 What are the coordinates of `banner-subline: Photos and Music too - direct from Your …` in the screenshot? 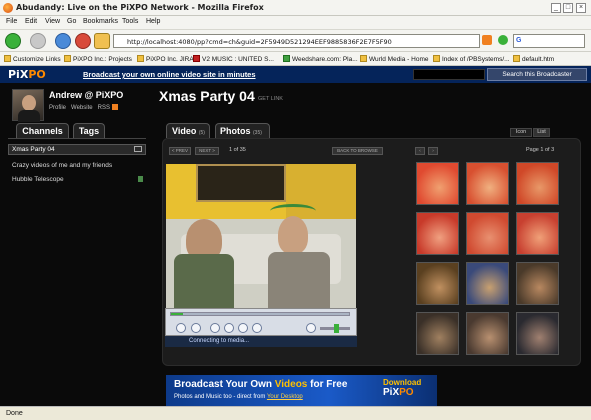 It's located at (238, 397).